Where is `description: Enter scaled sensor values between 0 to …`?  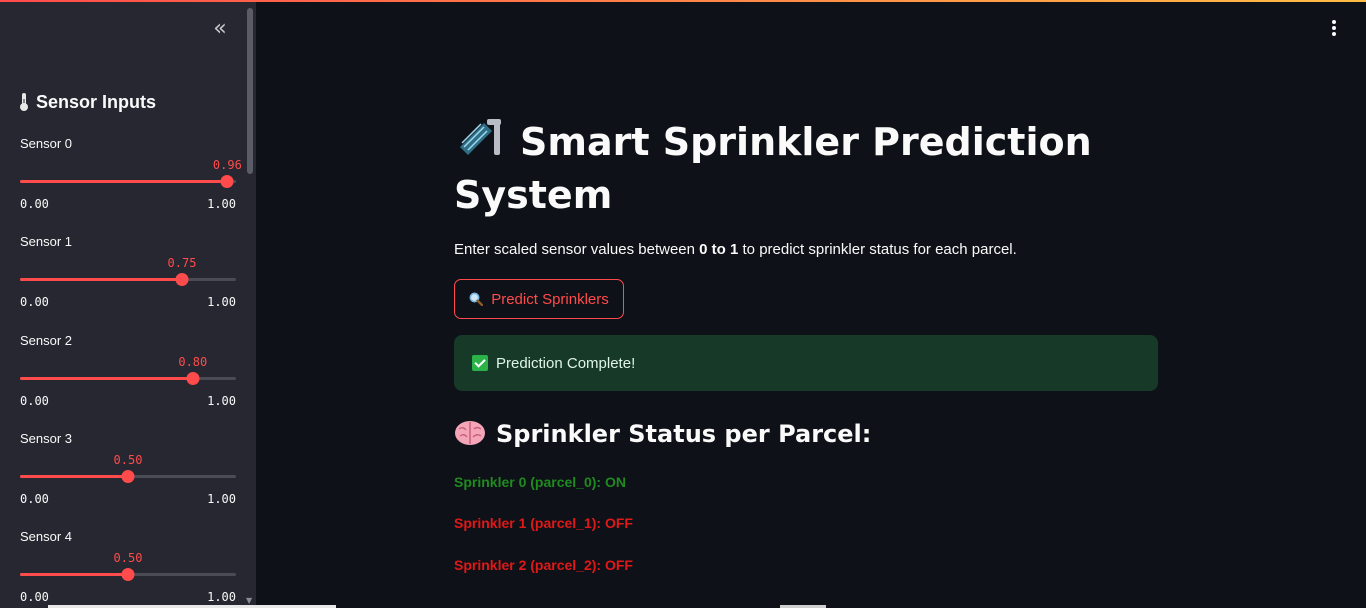
description: Enter scaled sensor values between 0 to … is located at coordinates (735, 249).